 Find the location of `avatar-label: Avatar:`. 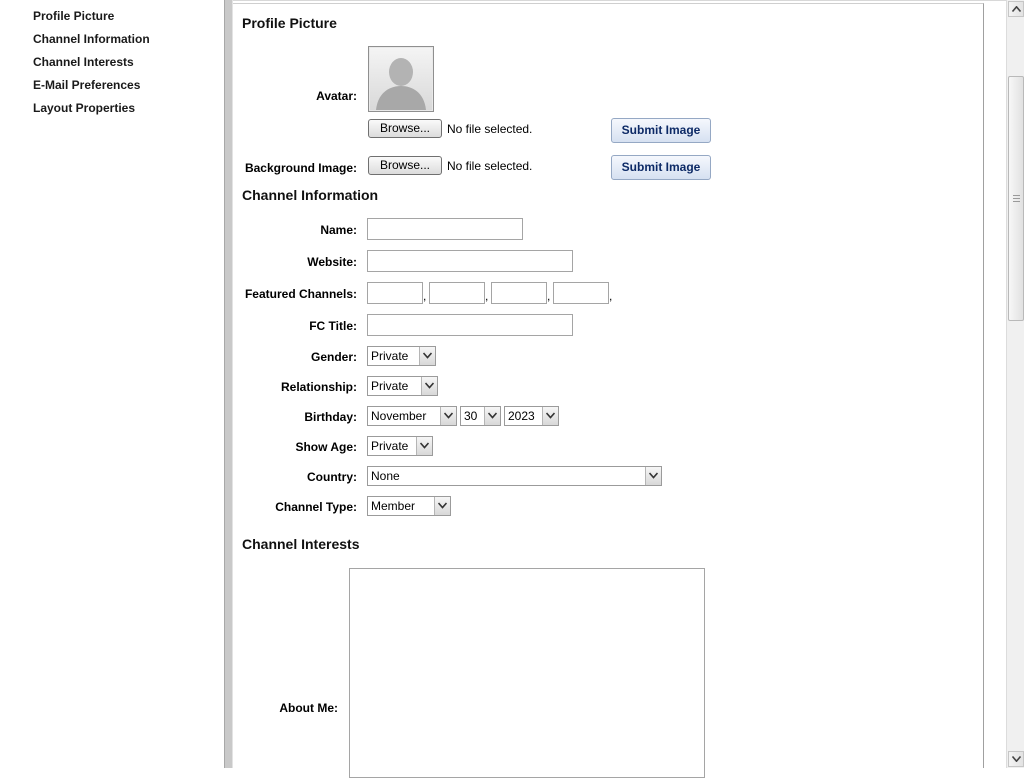

avatar-label: Avatar: is located at coordinates (336, 96).